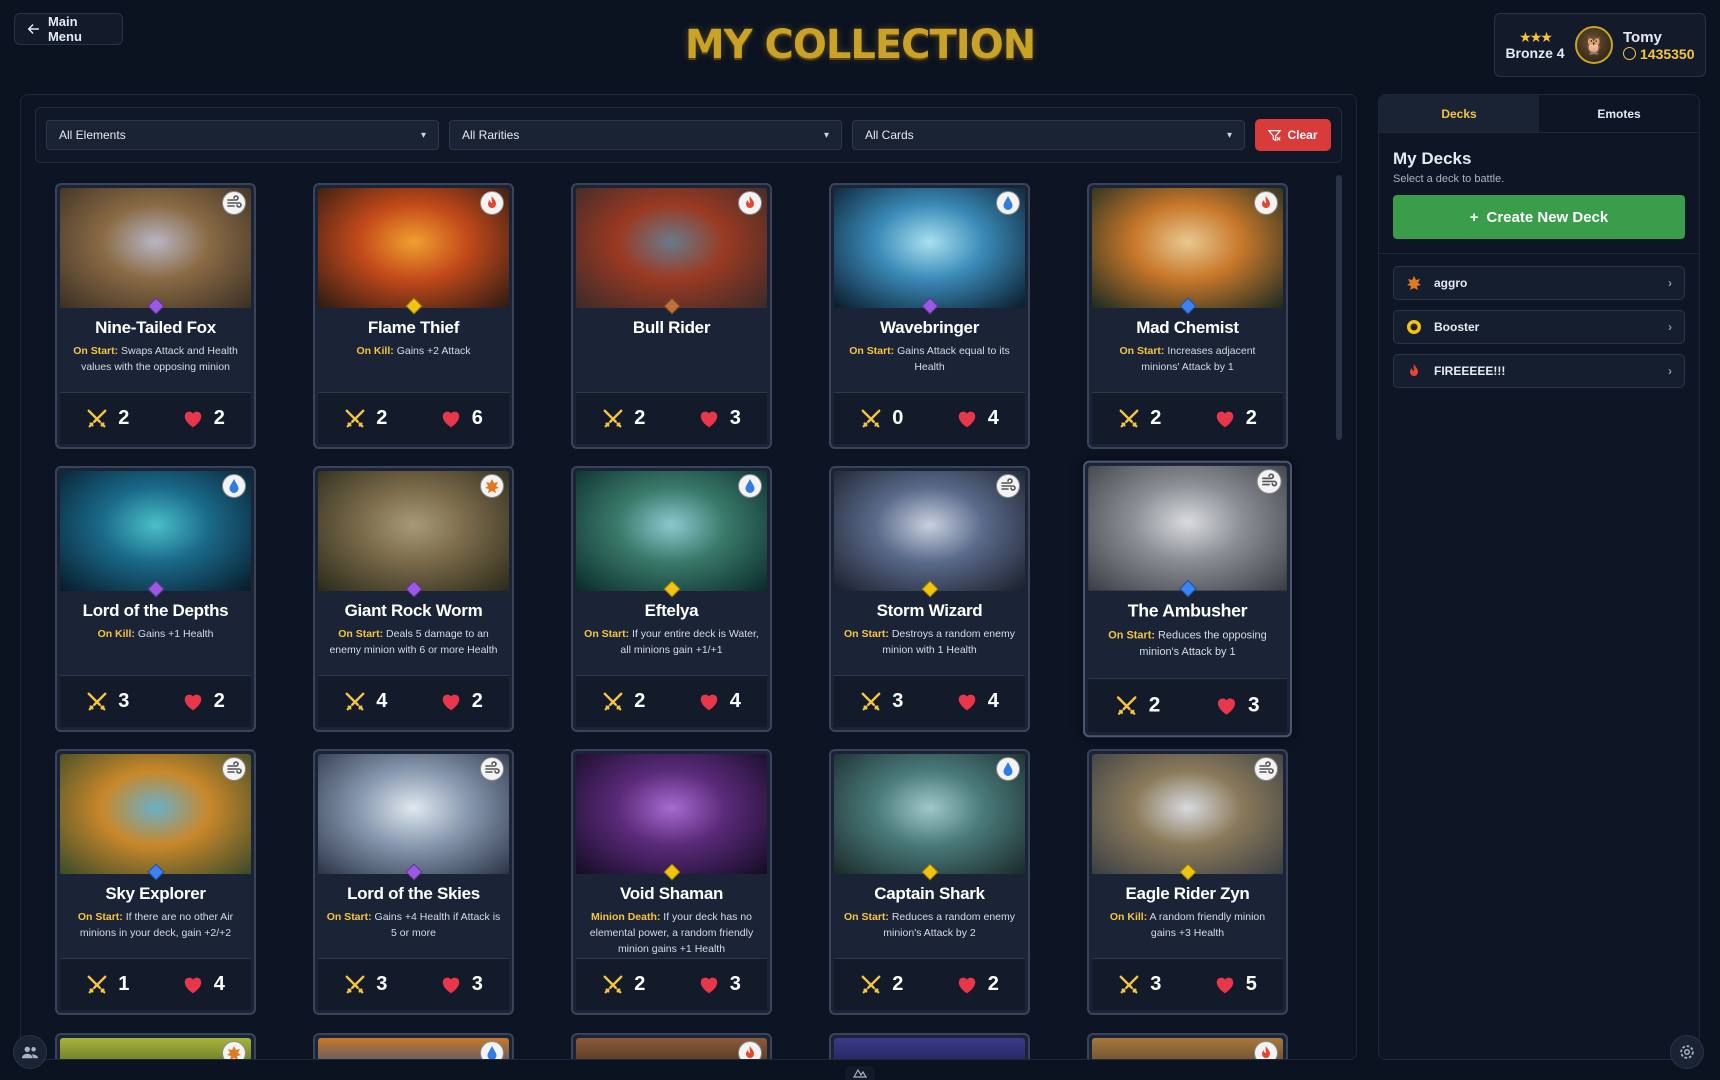 The height and width of the screenshot is (1080, 1720). What do you see at coordinates (1539, 371) in the screenshot?
I see `deck-item: FIREEEEE!!! ›` at bounding box center [1539, 371].